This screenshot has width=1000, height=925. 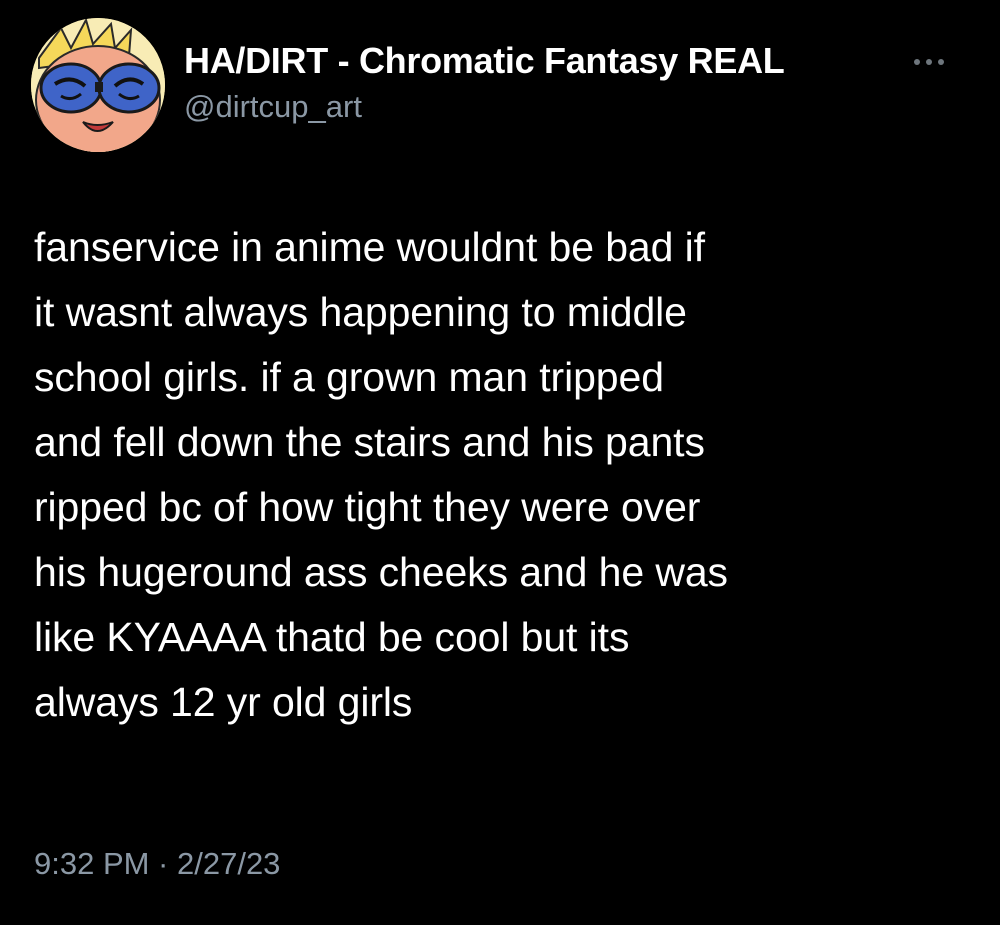 What do you see at coordinates (157, 864) in the screenshot?
I see `tweet-timestamp: 9:32 PM · 2/27/23` at bounding box center [157, 864].